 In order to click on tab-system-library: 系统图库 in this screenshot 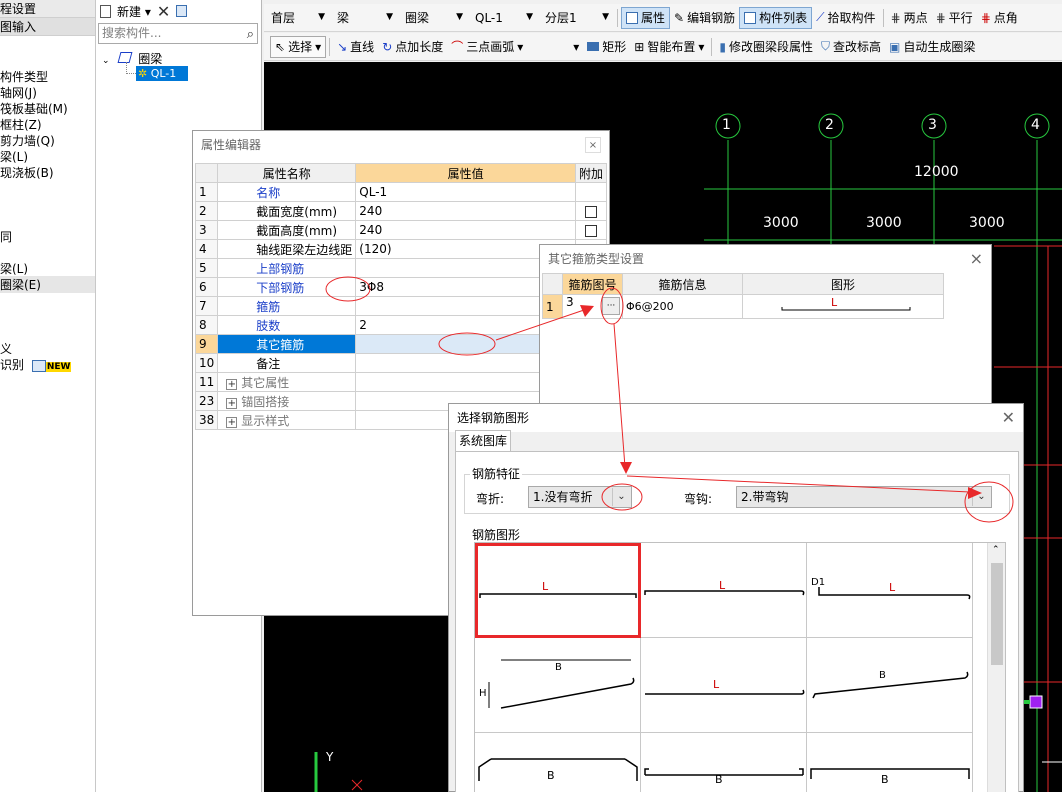, I will do `click(483, 441)`.